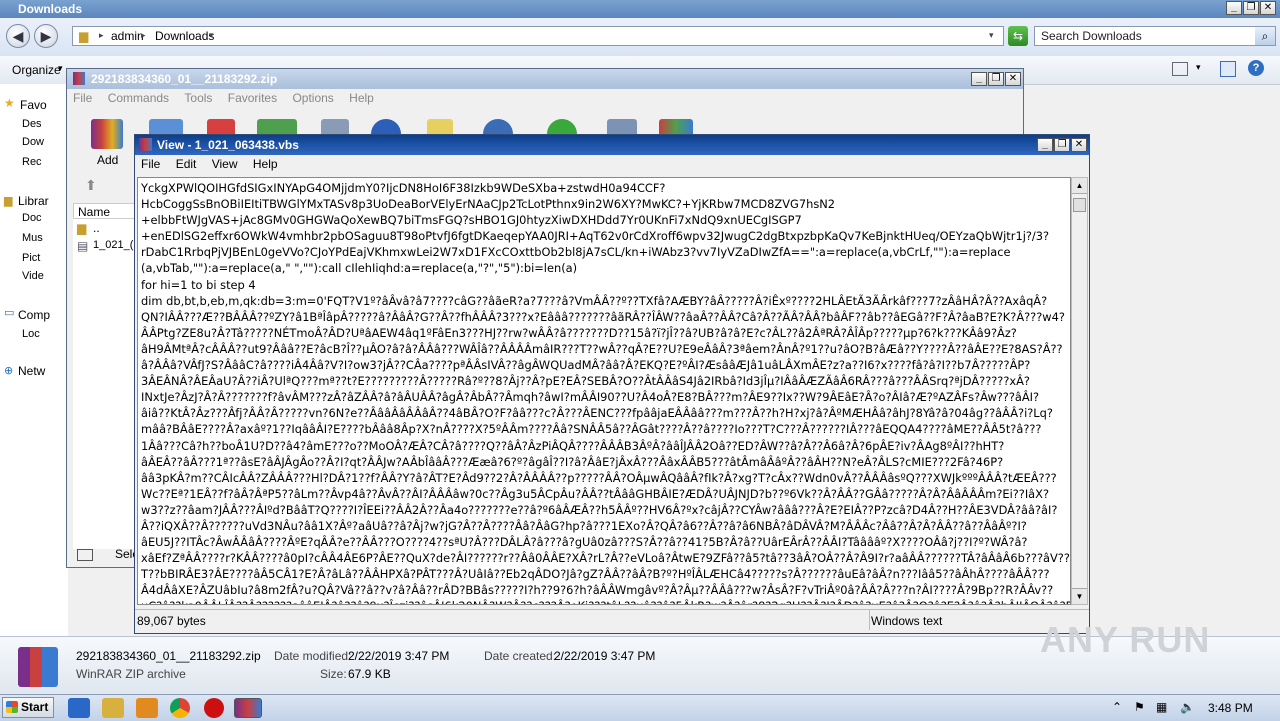  I want to click on chrome-icon, so click(180, 708).